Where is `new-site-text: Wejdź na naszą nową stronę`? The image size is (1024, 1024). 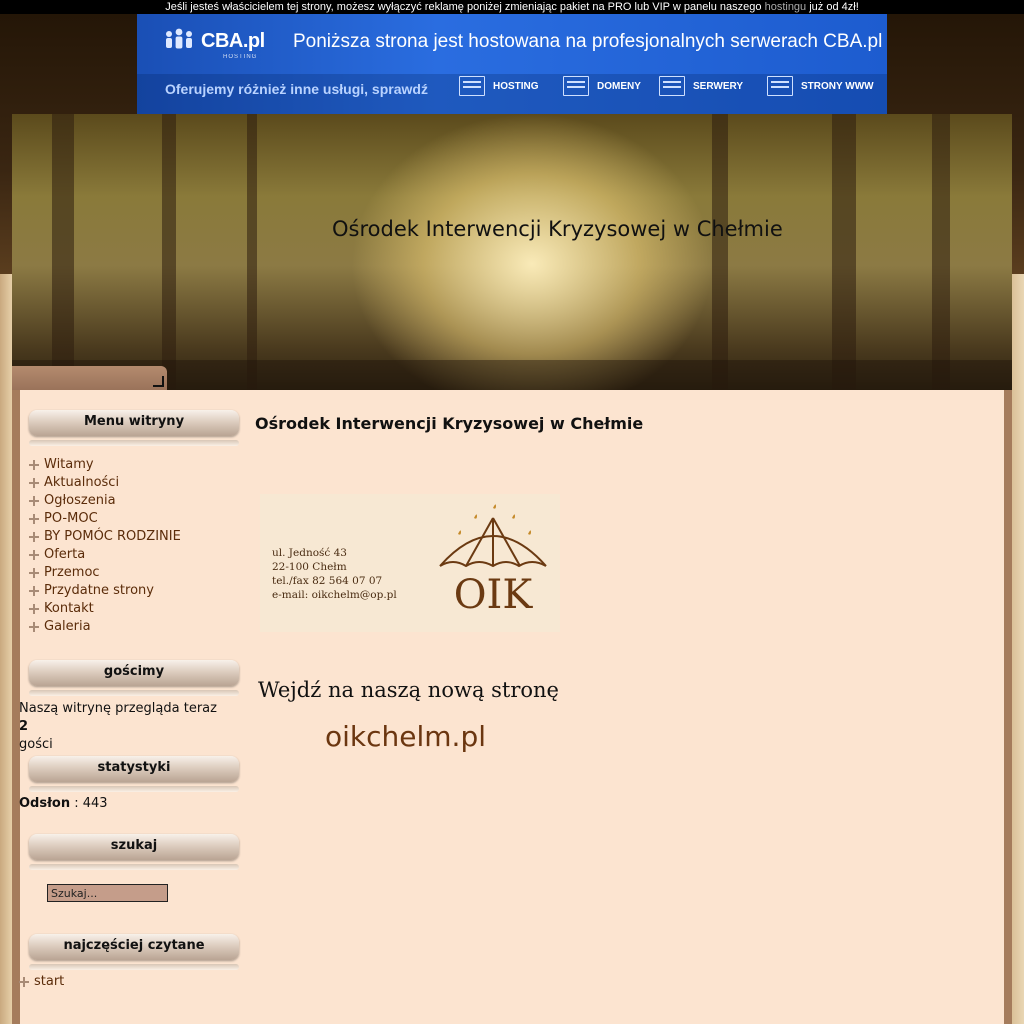
new-site-text: Wejdź na naszą nową stronę is located at coordinates (408, 690).